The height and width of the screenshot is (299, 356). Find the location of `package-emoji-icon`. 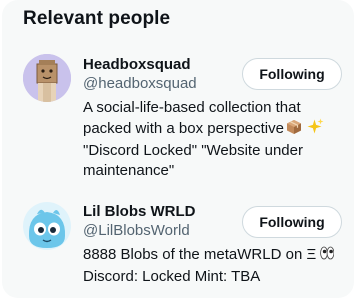

package-emoji-icon is located at coordinates (294, 130).